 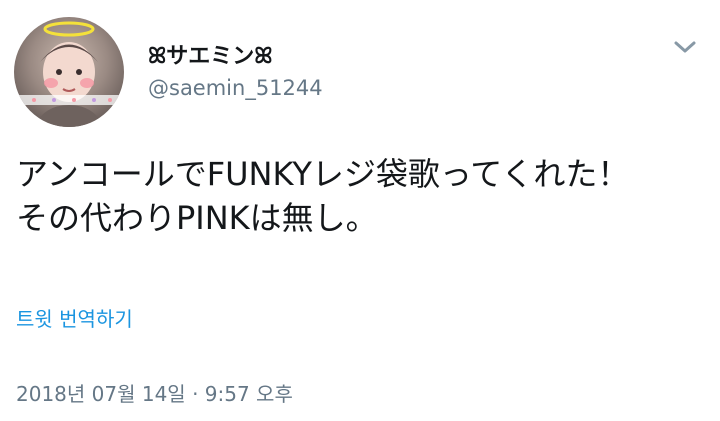 I want to click on chevron-down-icon, so click(x=685, y=47).